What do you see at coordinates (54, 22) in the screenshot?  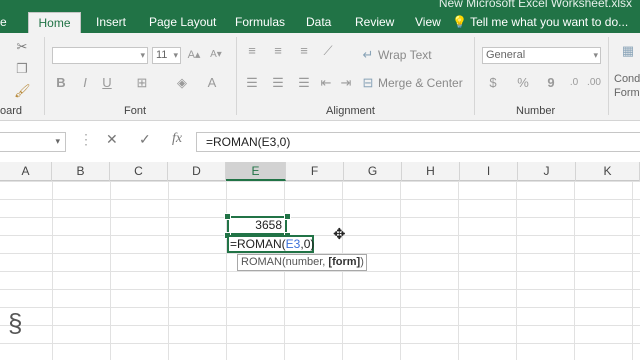 I see `tab-home: Home` at bounding box center [54, 22].